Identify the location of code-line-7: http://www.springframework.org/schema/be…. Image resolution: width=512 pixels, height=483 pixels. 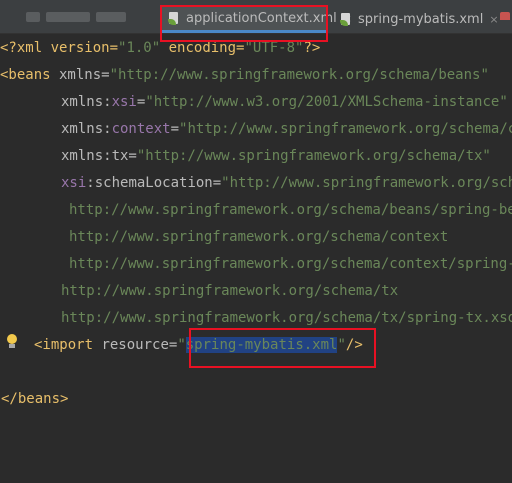
(290, 210).